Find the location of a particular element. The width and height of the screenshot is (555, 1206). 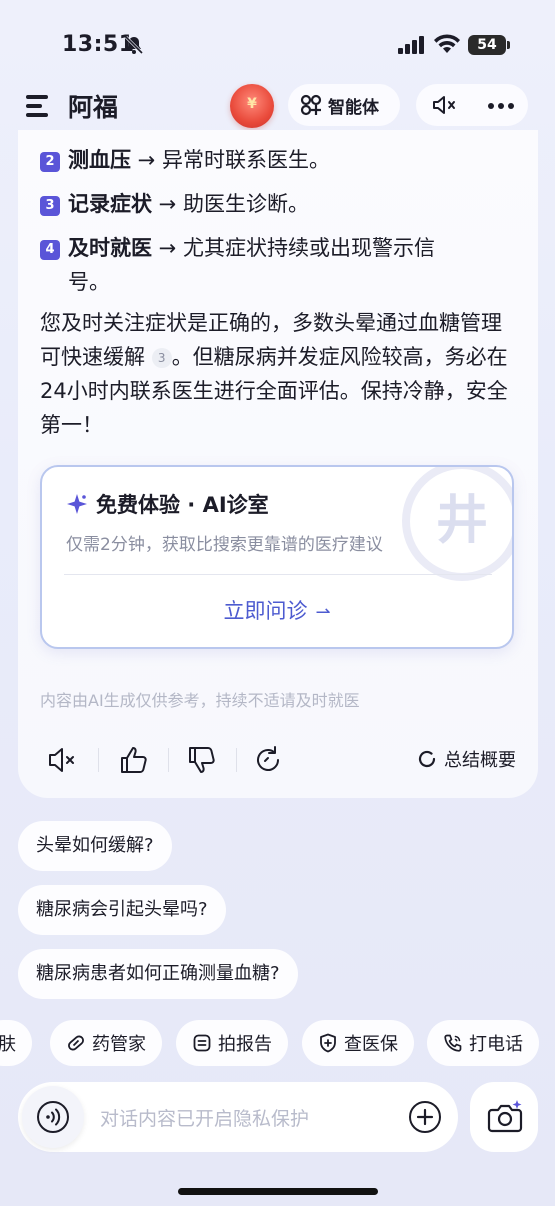

voice-wave-icon is located at coordinates (53, 1117).